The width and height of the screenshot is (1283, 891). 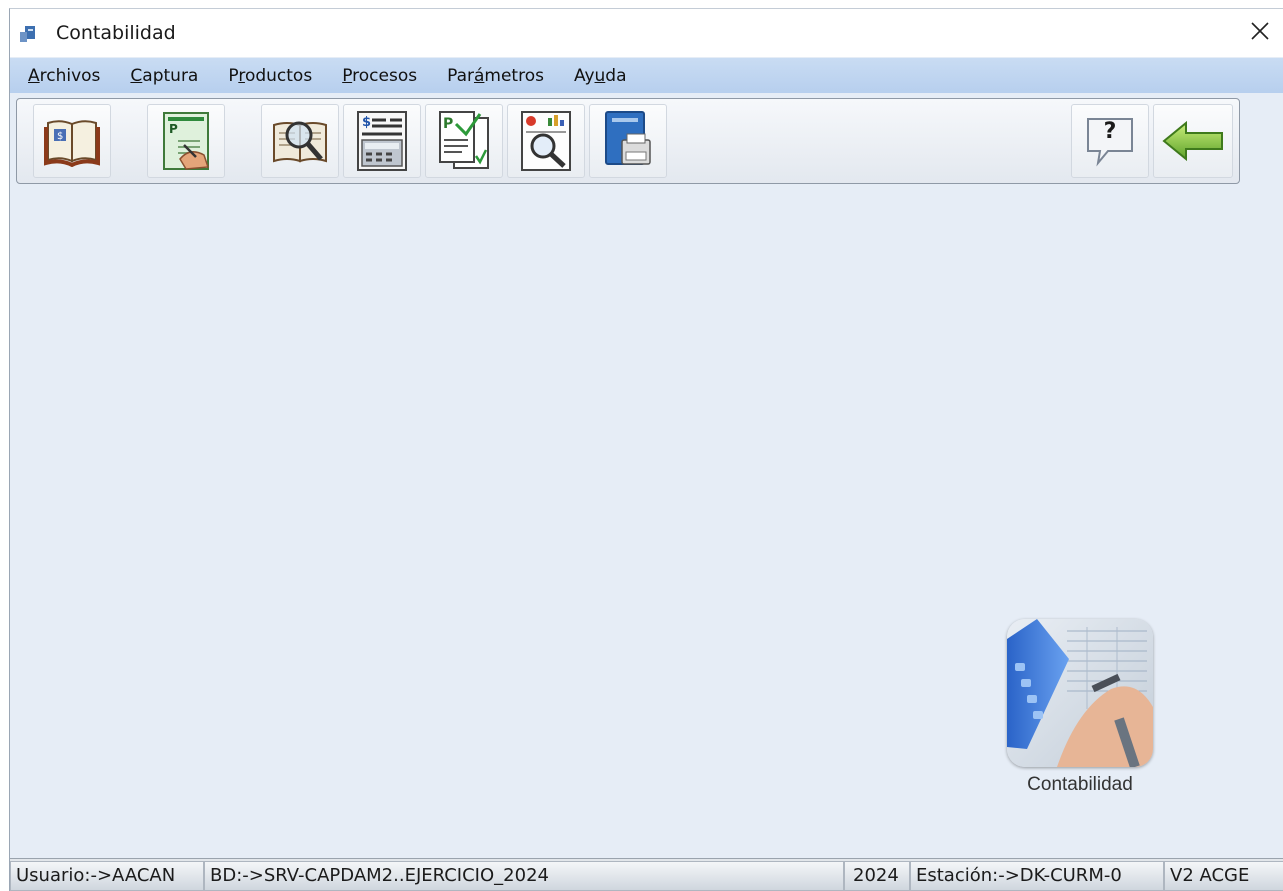 I want to click on menu-archivos: Archivos, so click(x=64, y=76).